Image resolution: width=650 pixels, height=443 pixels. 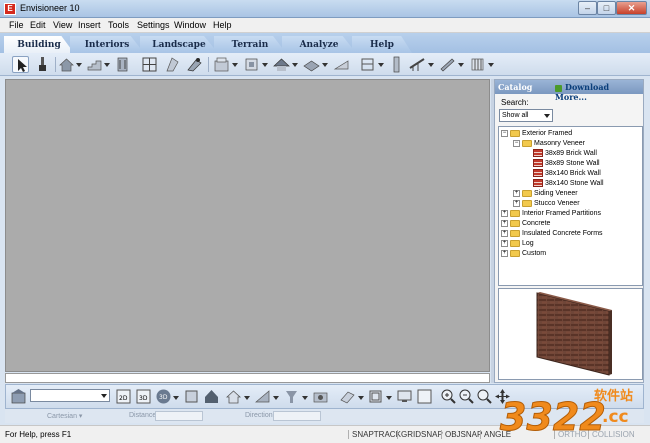 What do you see at coordinates (38, 25) in the screenshot?
I see `menu-edit: Edit` at bounding box center [38, 25].